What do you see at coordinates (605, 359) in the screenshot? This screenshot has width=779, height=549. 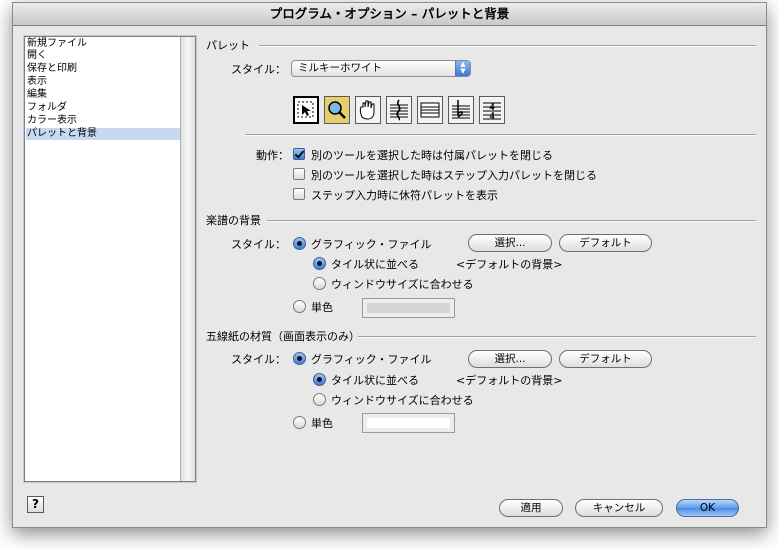 I see `paper-texture-default-button: デフォルト` at bounding box center [605, 359].